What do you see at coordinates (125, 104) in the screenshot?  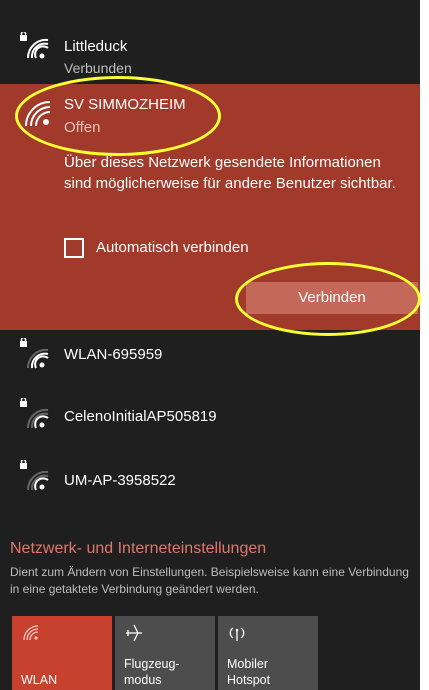 I see `network-name: SV SIMMOZHEIM` at bounding box center [125, 104].